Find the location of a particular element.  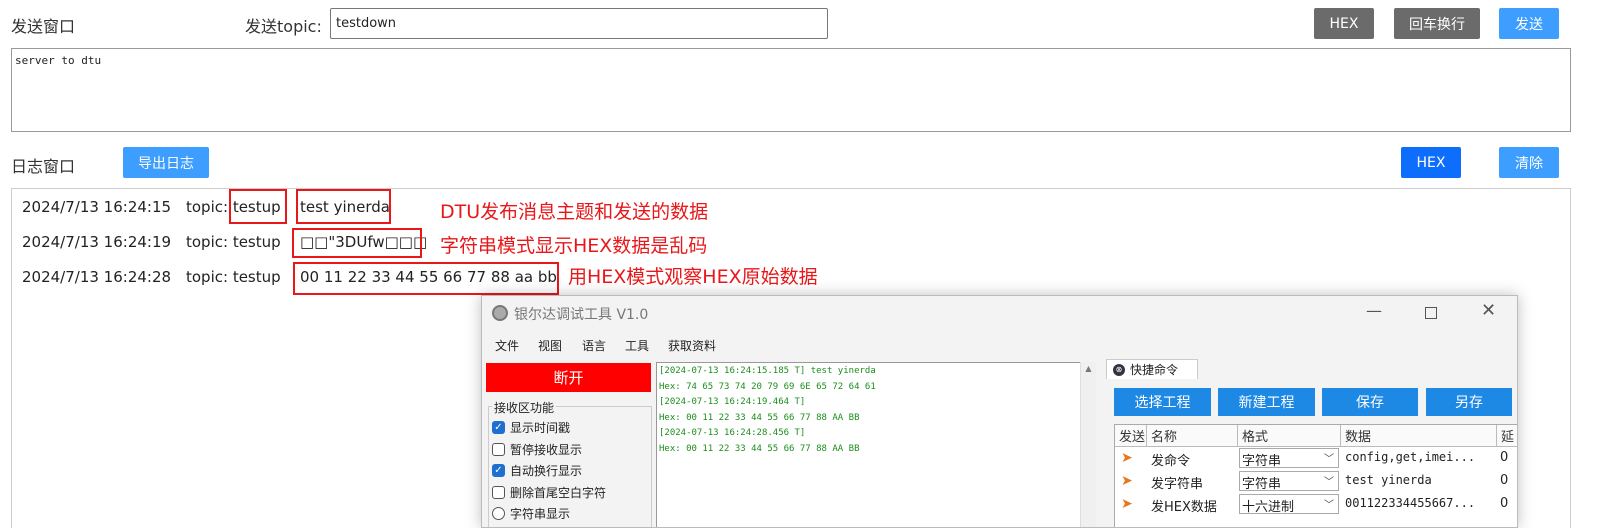

highlight-payload-box is located at coordinates (343, 206).